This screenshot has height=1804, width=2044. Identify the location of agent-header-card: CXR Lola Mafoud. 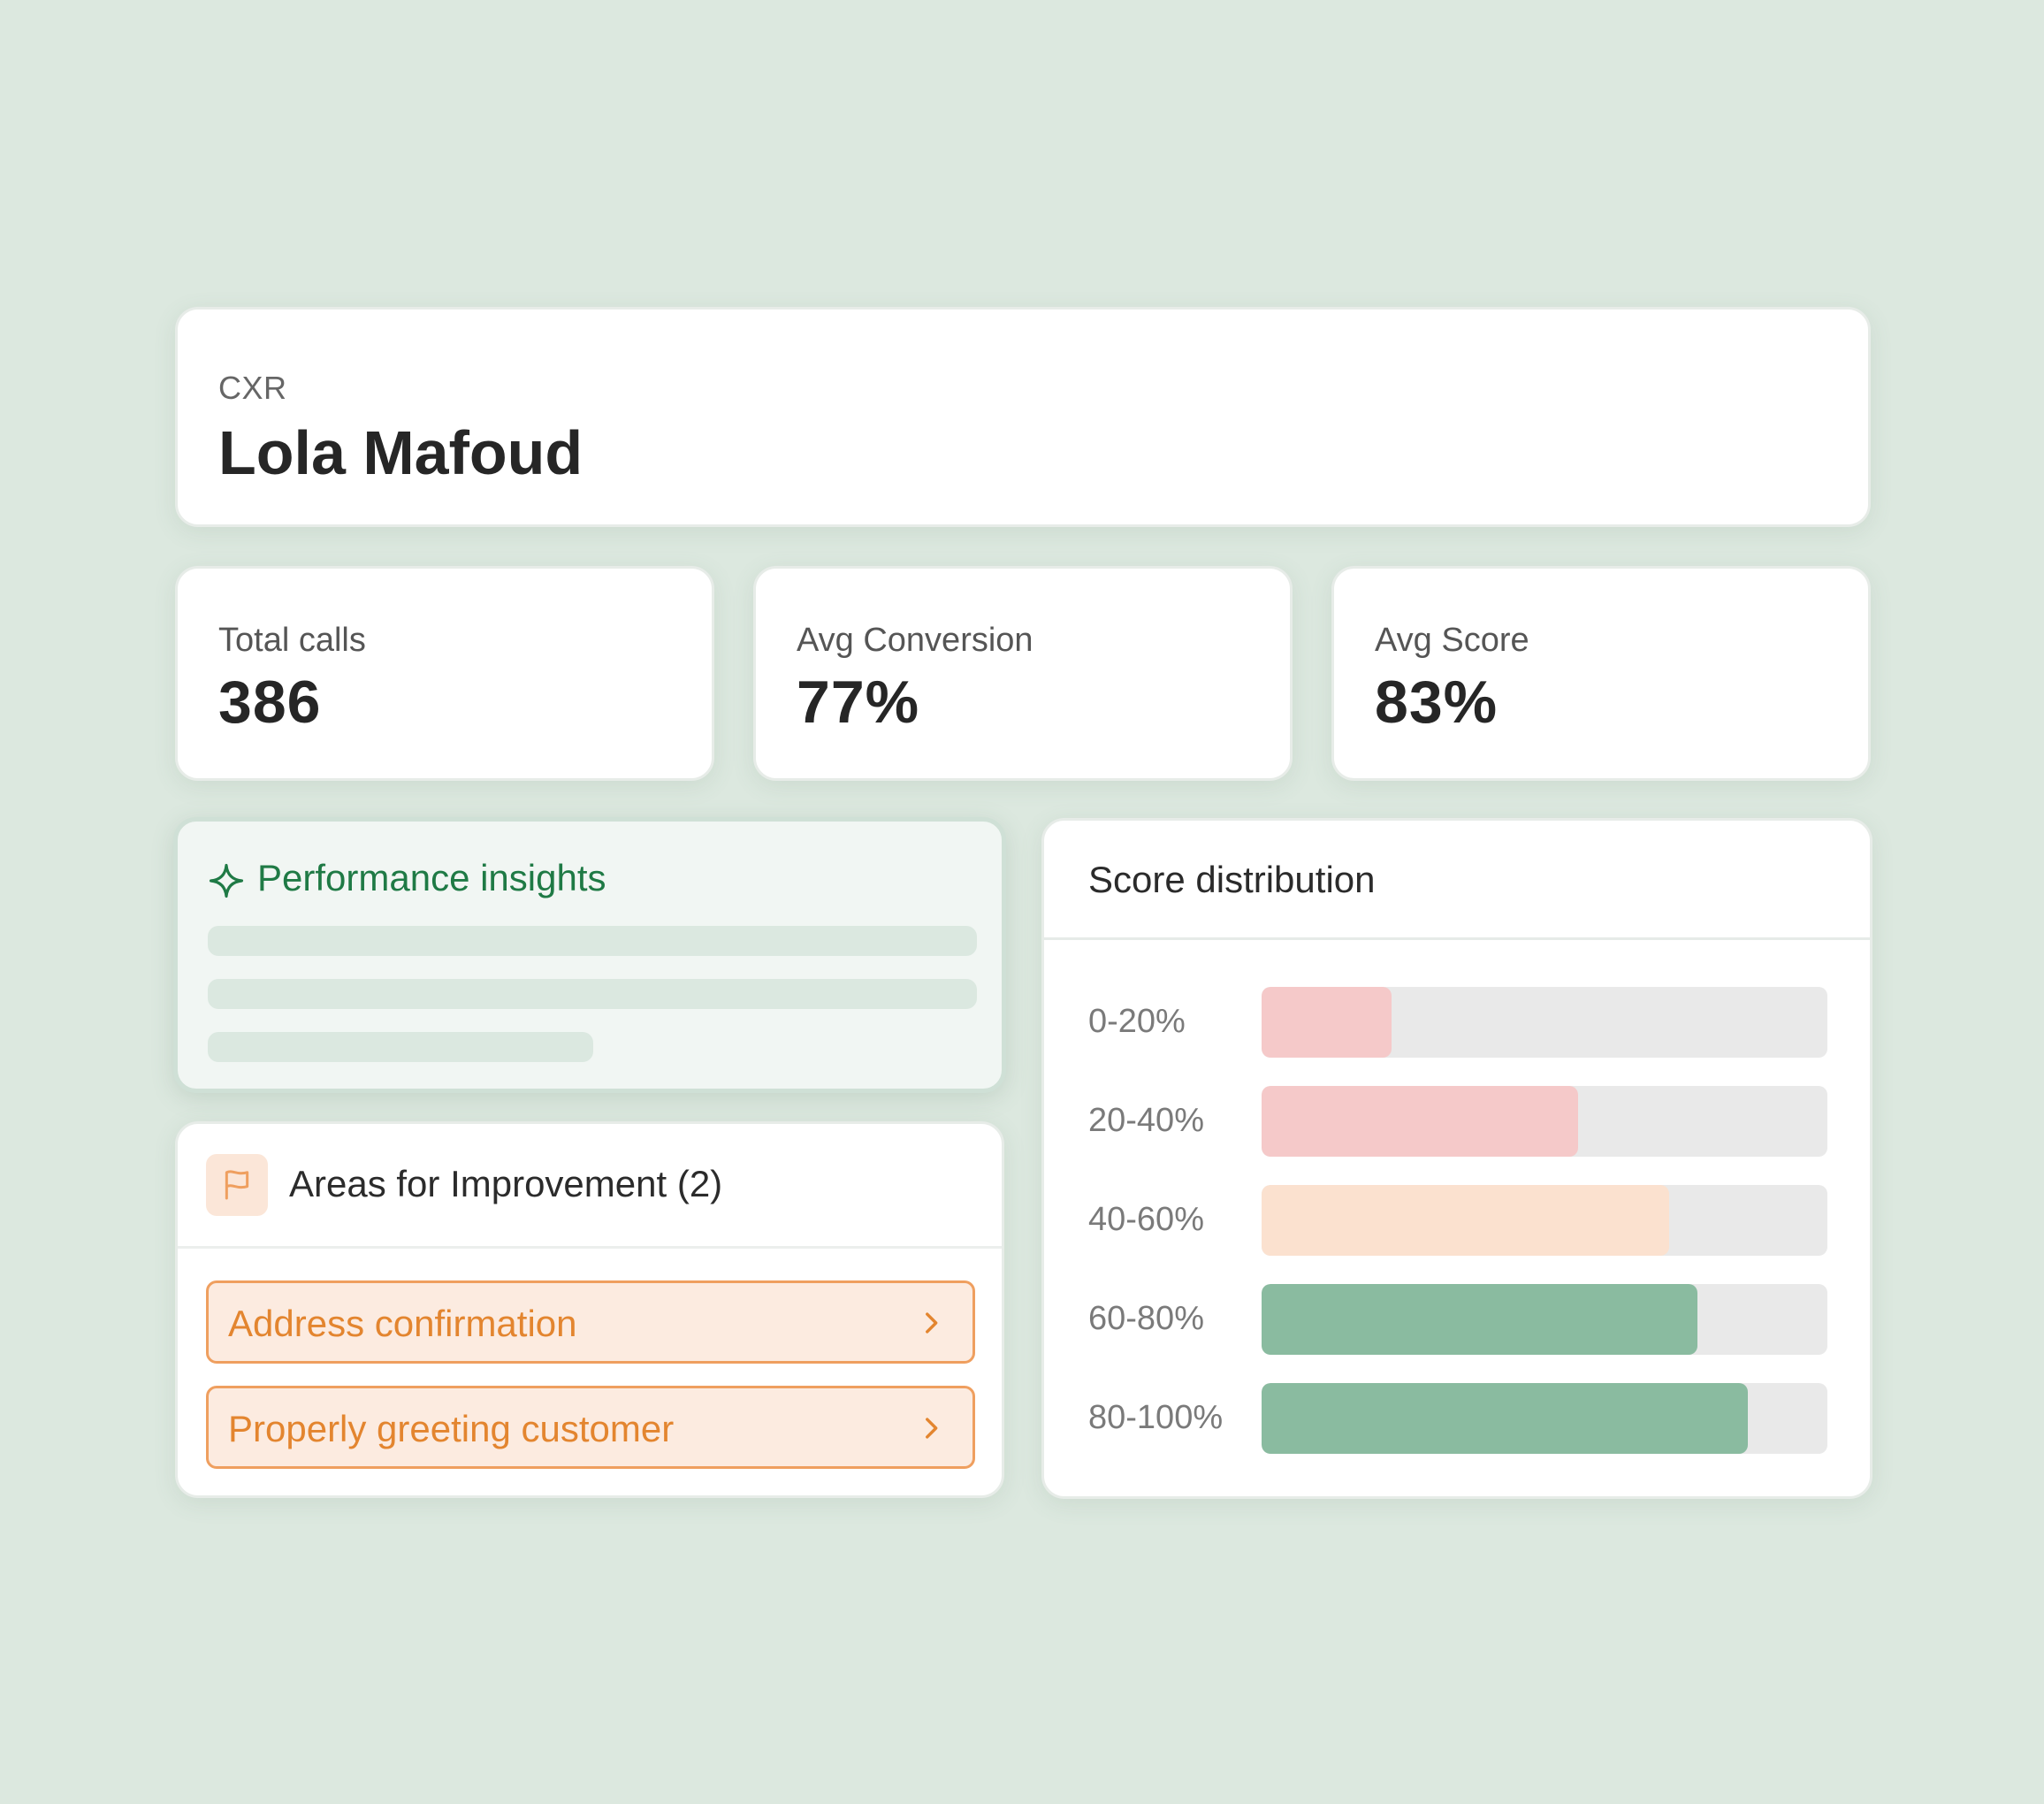
(1023, 417).